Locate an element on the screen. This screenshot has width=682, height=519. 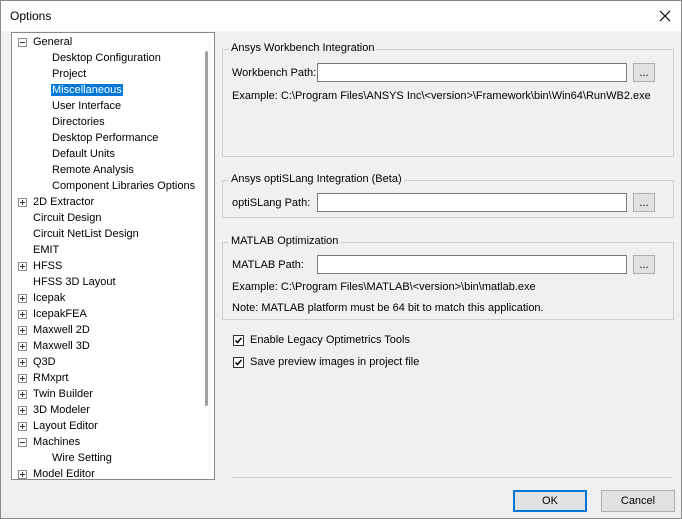
tree-item-label: Component Libraries Options is located at coordinates (124, 186).